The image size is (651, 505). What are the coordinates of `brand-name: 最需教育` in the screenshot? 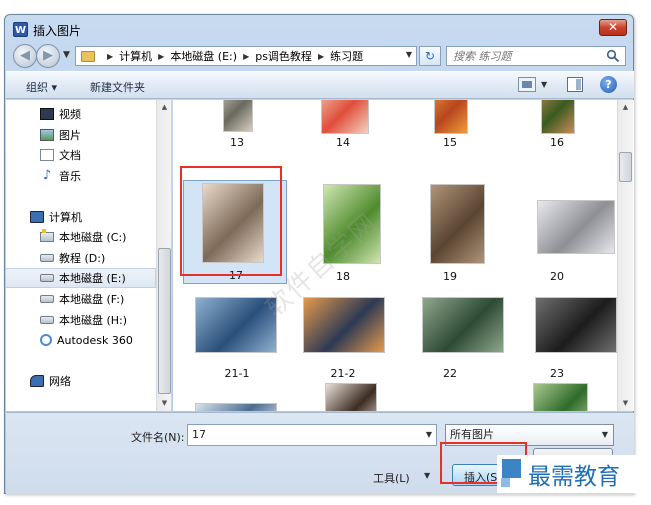 It's located at (574, 477).